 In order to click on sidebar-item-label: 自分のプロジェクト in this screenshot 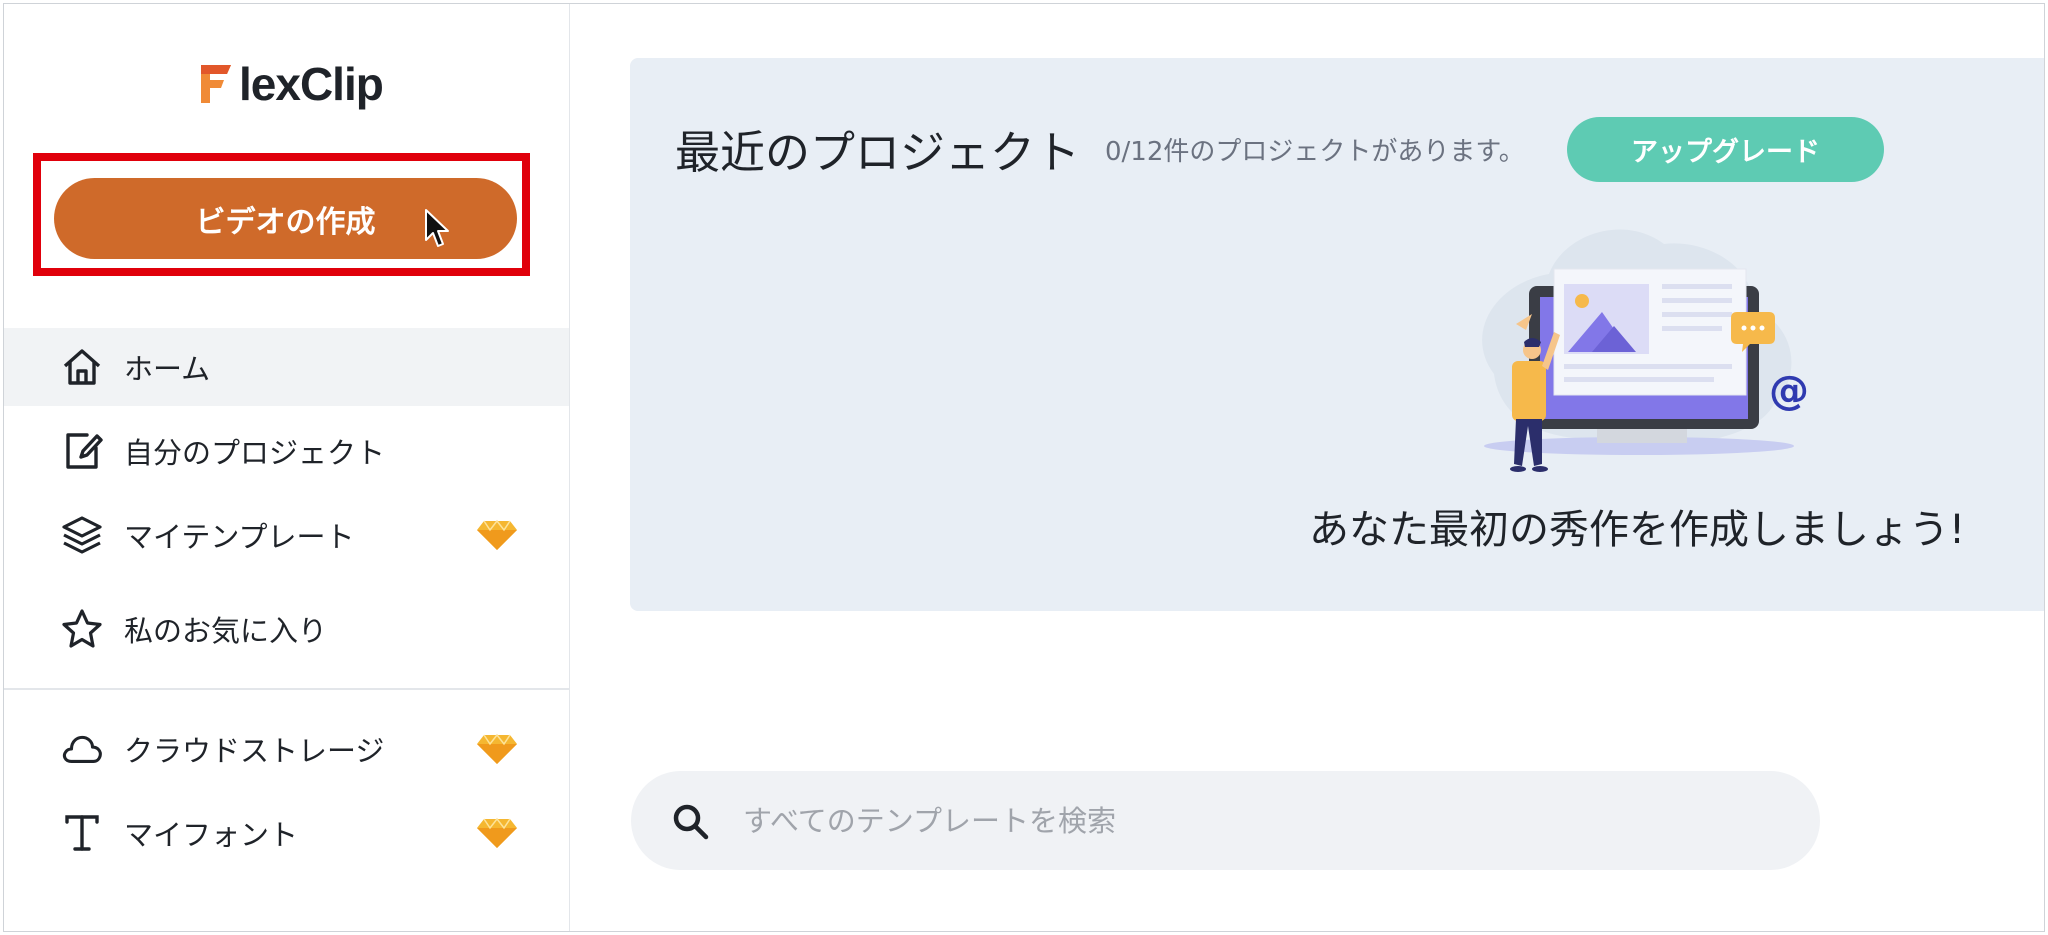, I will do `click(255, 453)`.